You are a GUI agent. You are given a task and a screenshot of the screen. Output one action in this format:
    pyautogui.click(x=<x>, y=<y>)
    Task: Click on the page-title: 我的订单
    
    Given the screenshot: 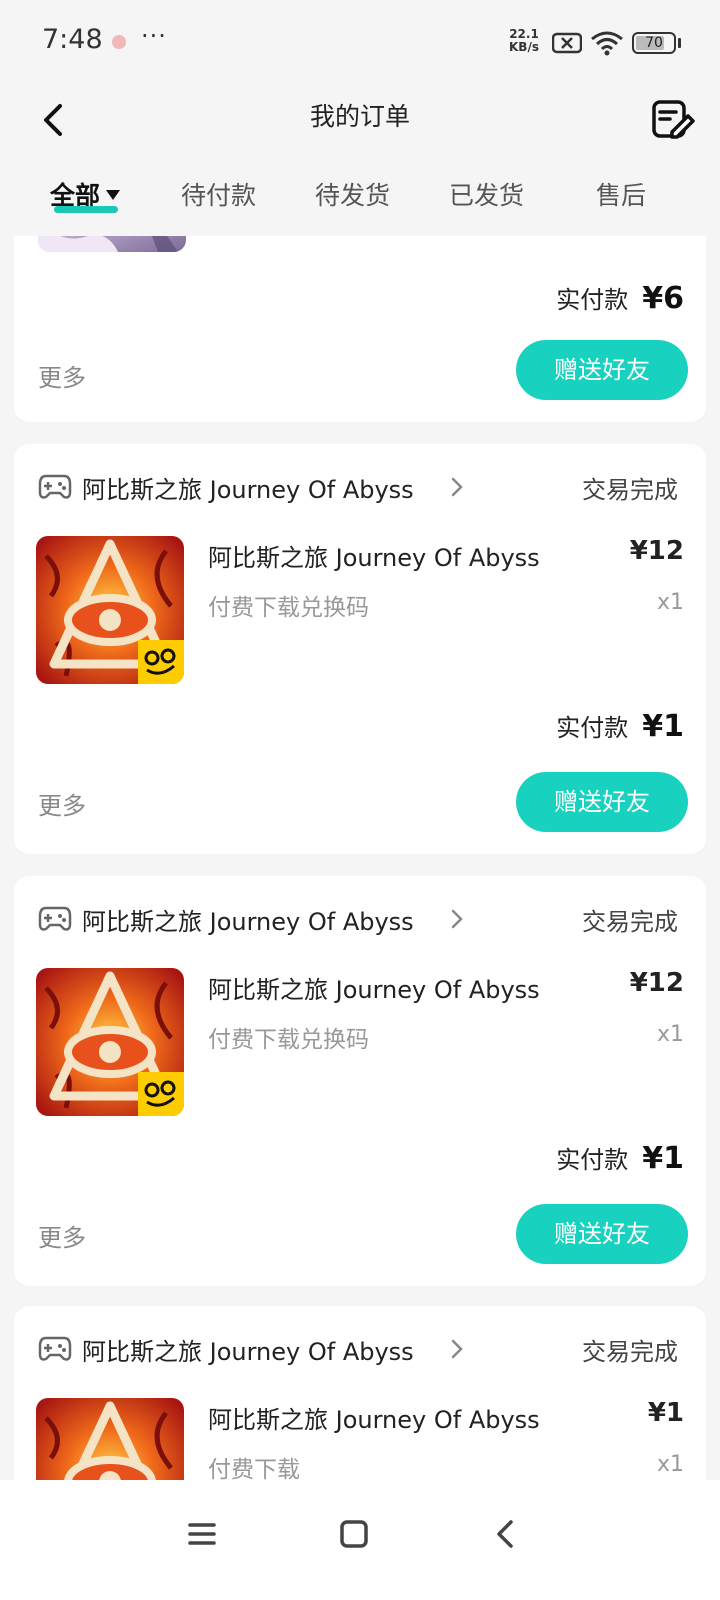 What is the action you would take?
    pyautogui.click(x=359, y=116)
    